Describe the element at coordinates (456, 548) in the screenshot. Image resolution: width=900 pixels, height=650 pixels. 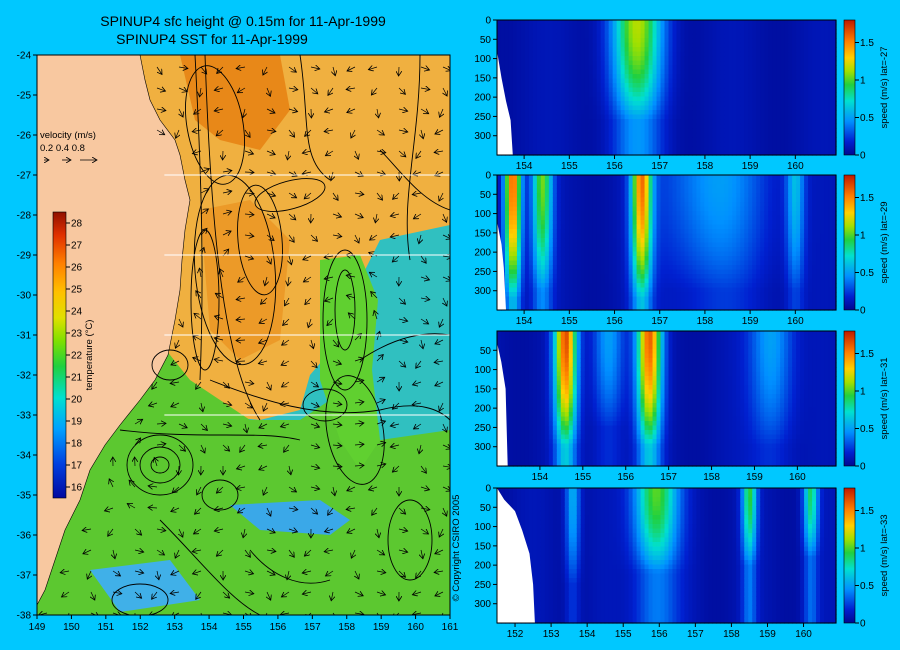
I see `copyright-text: © Copyright CSIRO 2005` at that location.